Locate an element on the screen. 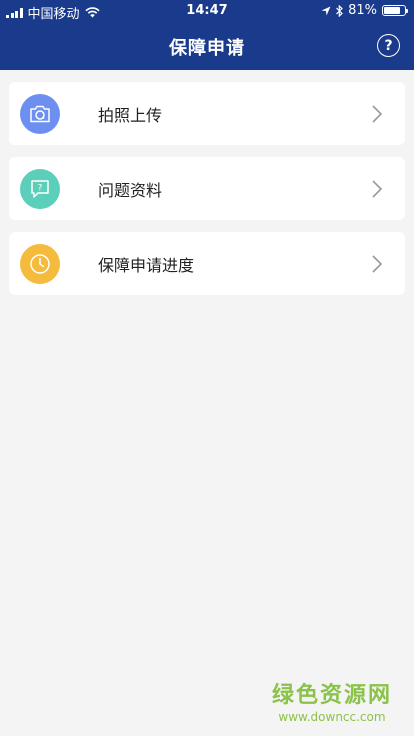 The width and height of the screenshot is (414, 736). battery-fill is located at coordinates (392, 10).